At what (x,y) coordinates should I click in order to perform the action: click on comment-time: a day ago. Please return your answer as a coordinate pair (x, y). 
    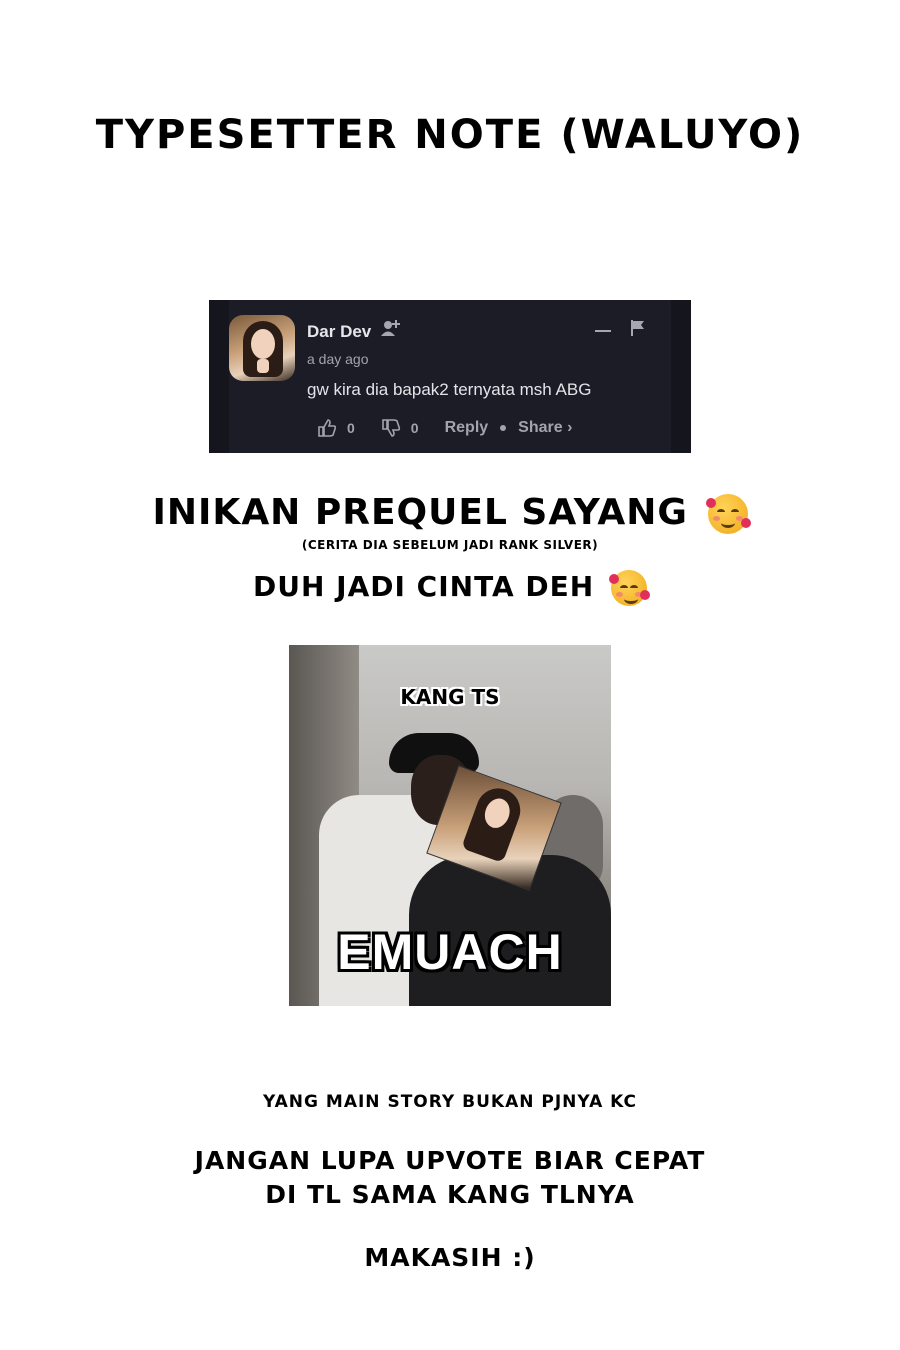
    Looking at the image, I should click on (338, 359).